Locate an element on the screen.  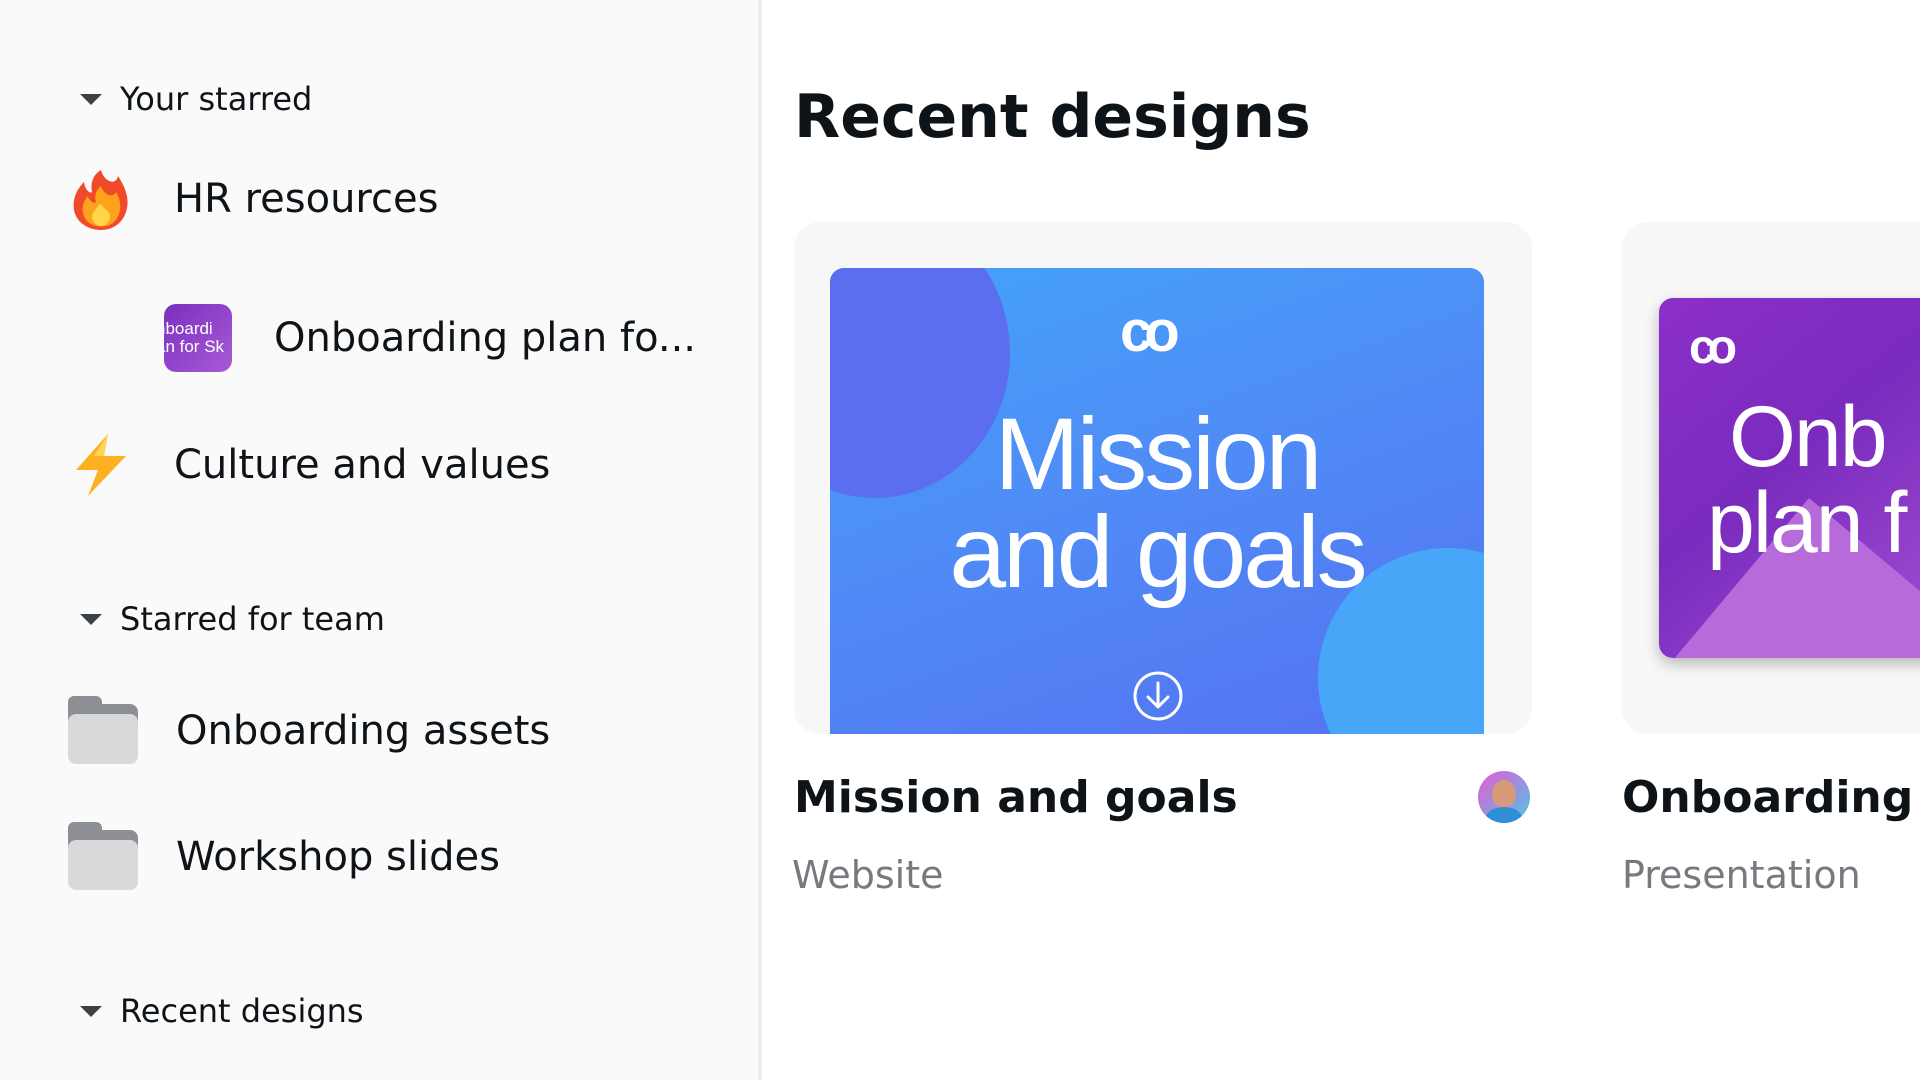
sidebar-item-label: HR resources is located at coordinates (306, 199).